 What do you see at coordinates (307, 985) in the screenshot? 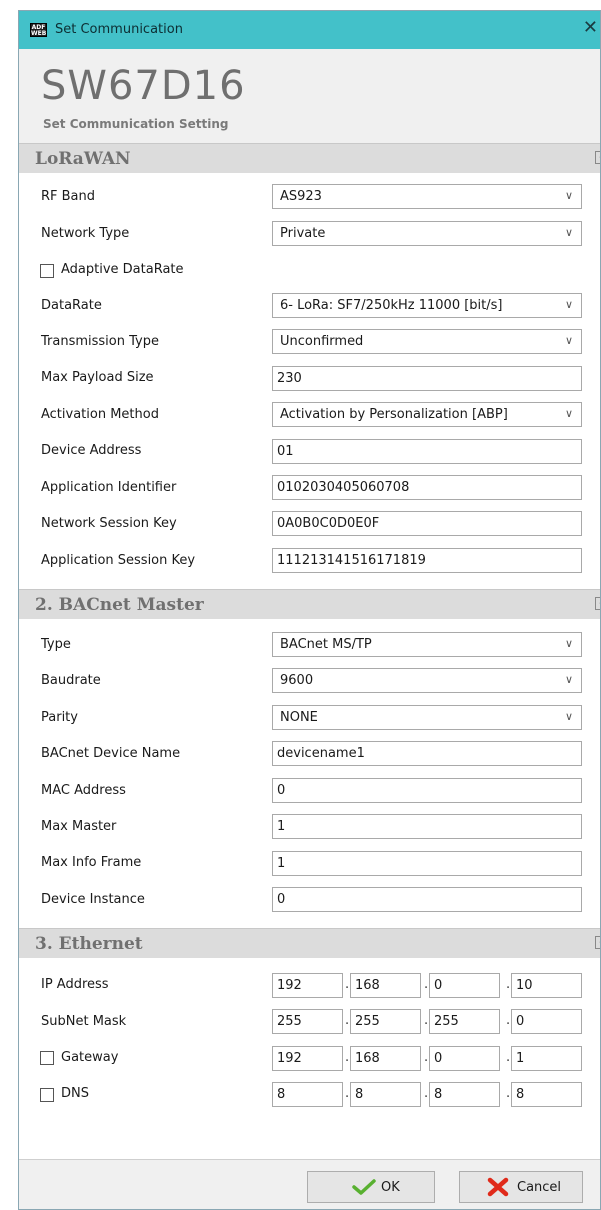
I see `ip-address-octet-1: 192` at bounding box center [307, 985].